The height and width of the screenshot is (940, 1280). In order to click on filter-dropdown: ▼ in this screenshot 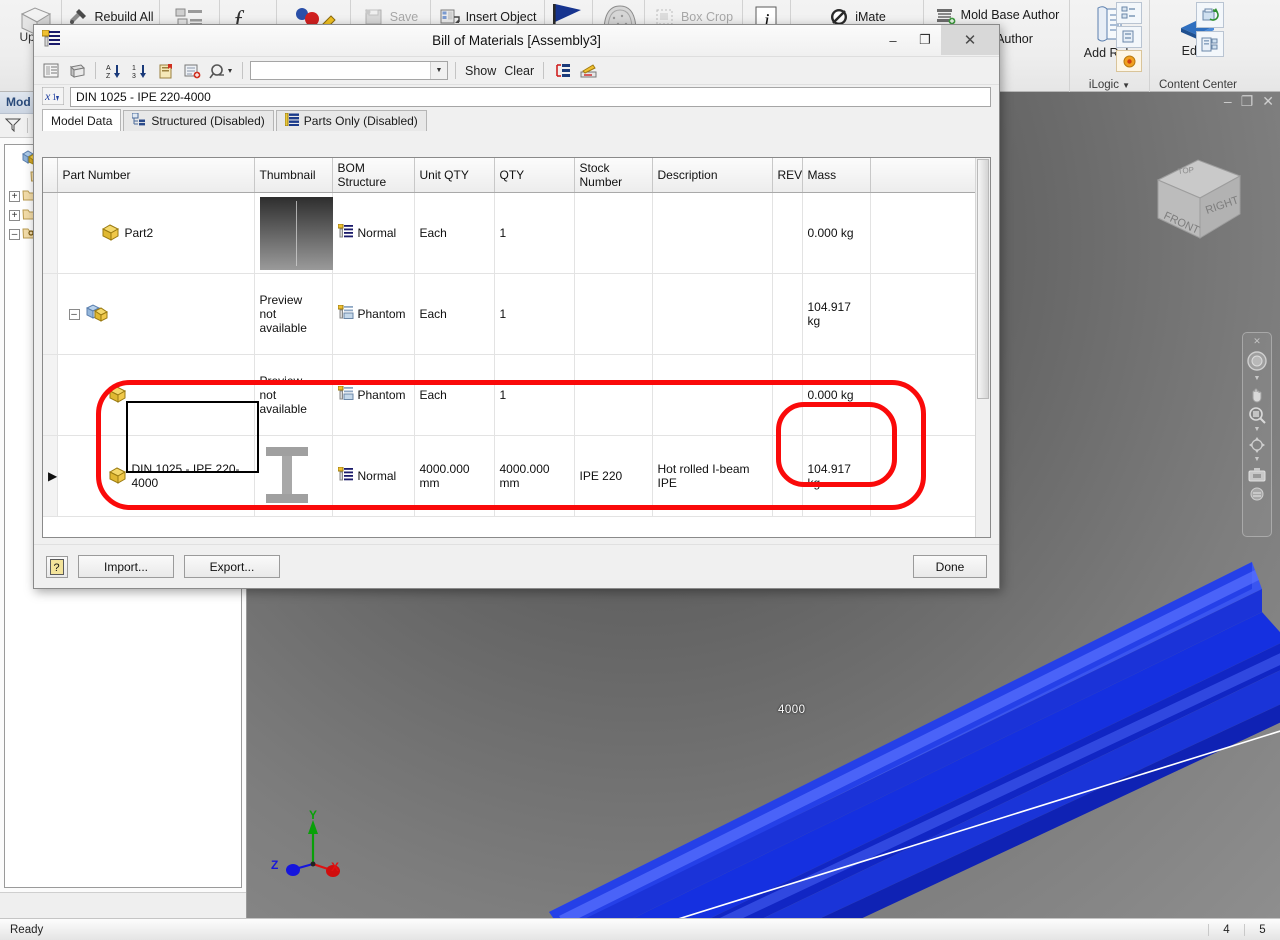, I will do `click(349, 70)`.